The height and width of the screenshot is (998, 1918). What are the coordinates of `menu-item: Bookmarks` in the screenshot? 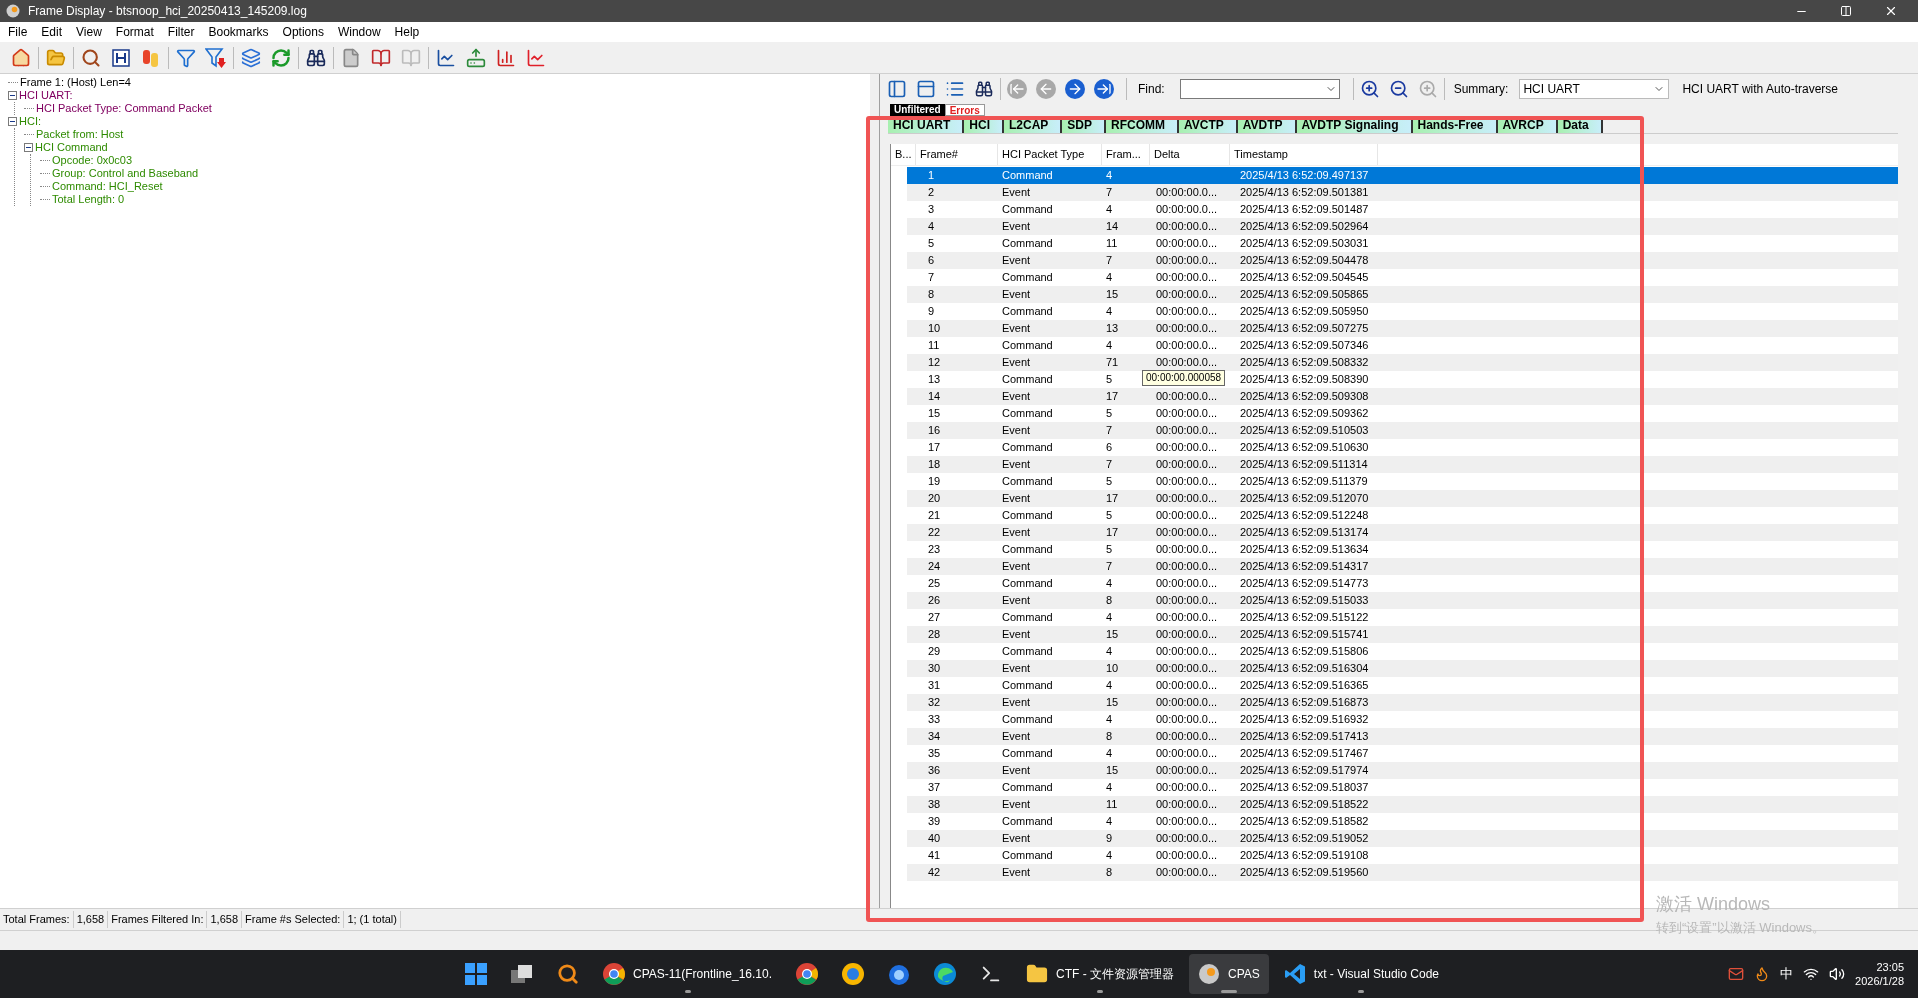 It's located at (238, 32).